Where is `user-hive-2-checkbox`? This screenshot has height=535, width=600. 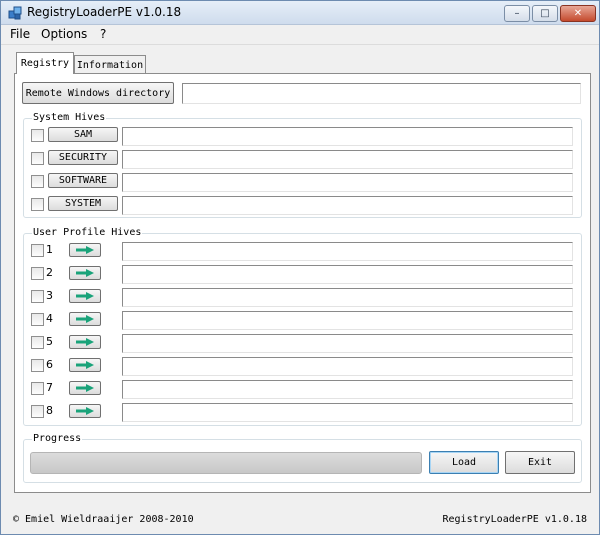 user-hive-2-checkbox is located at coordinates (37, 273).